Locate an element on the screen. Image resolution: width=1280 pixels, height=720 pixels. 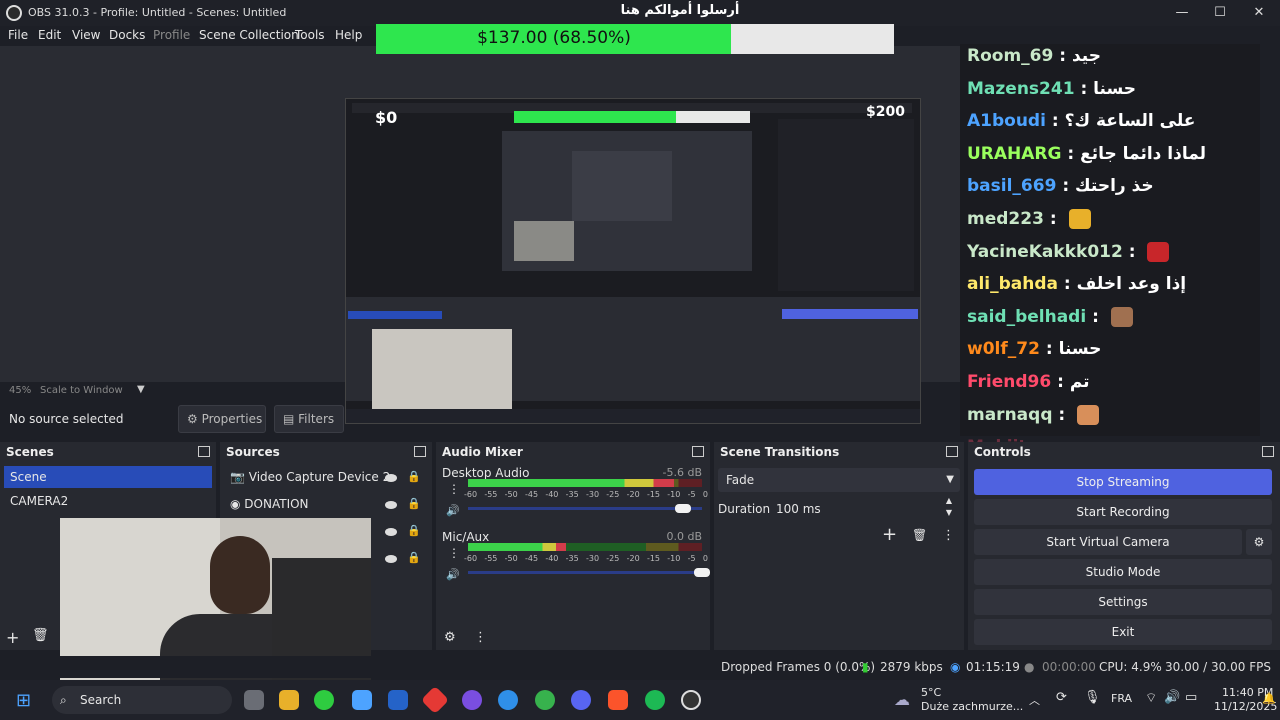
settings-button: Settings is located at coordinates (1123, 602).